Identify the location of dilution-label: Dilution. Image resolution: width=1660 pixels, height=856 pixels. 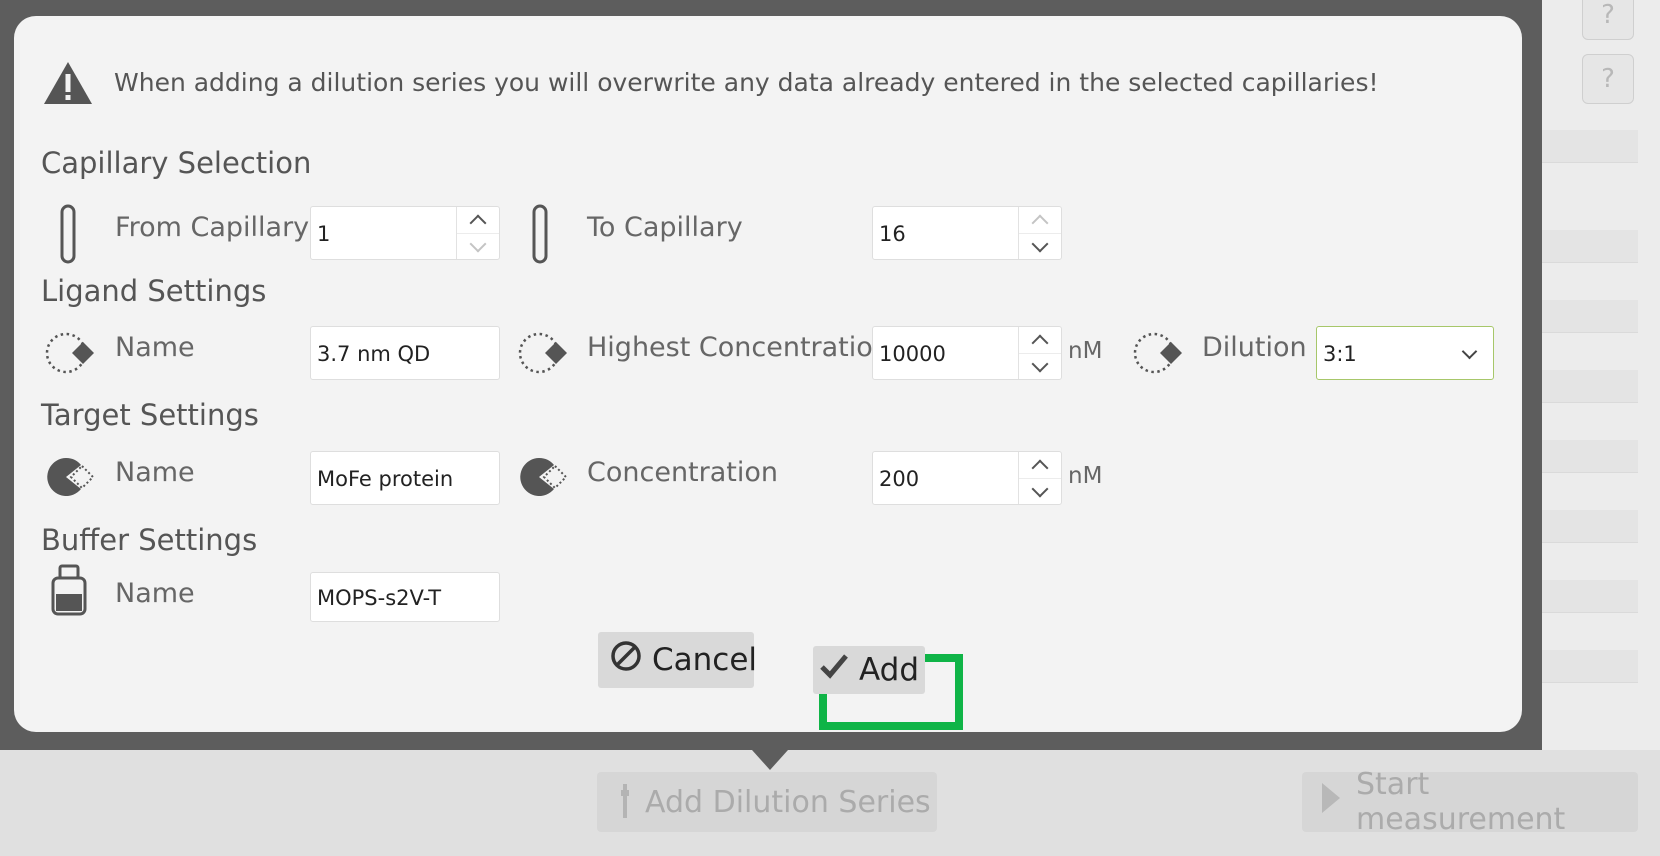
(1254, 347).